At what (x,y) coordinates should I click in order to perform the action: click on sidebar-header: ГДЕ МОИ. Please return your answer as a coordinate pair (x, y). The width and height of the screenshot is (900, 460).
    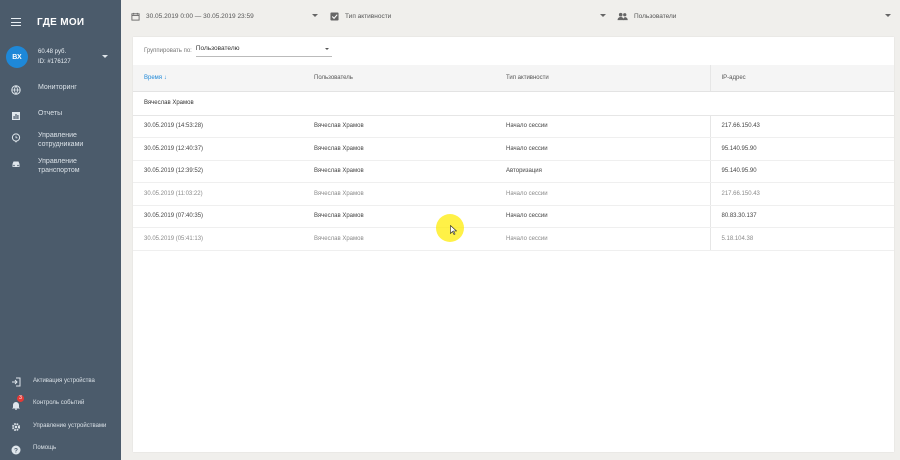
    Looking at the image, I should click on (60, 22).